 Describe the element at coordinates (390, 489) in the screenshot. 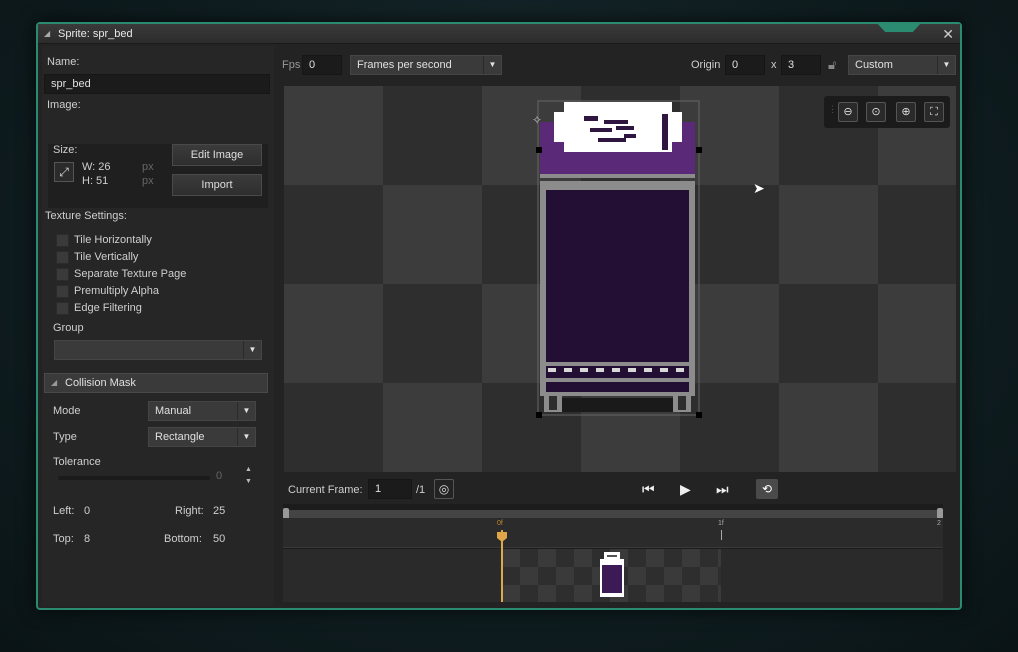

I see `current-frame-input: 1` at that location.